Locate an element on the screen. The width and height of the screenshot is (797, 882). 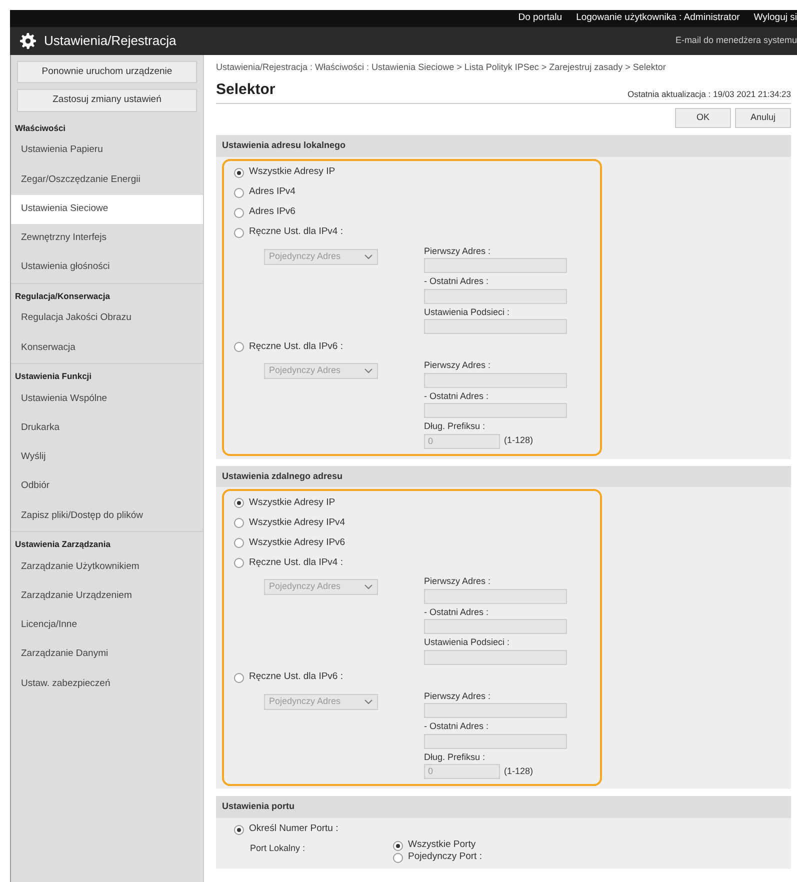
last-update-text: Ostatnia aktualizacja : 19/03 2021 21:34:23 is located at coordinates (709, 94).